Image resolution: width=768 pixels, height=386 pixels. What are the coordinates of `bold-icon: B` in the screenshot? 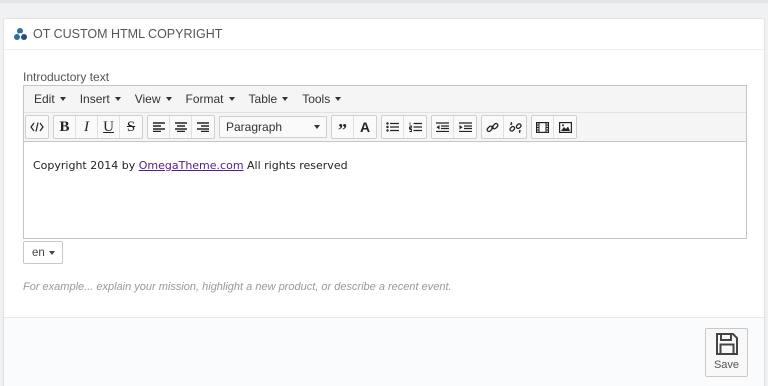 It's located at (64, 126).